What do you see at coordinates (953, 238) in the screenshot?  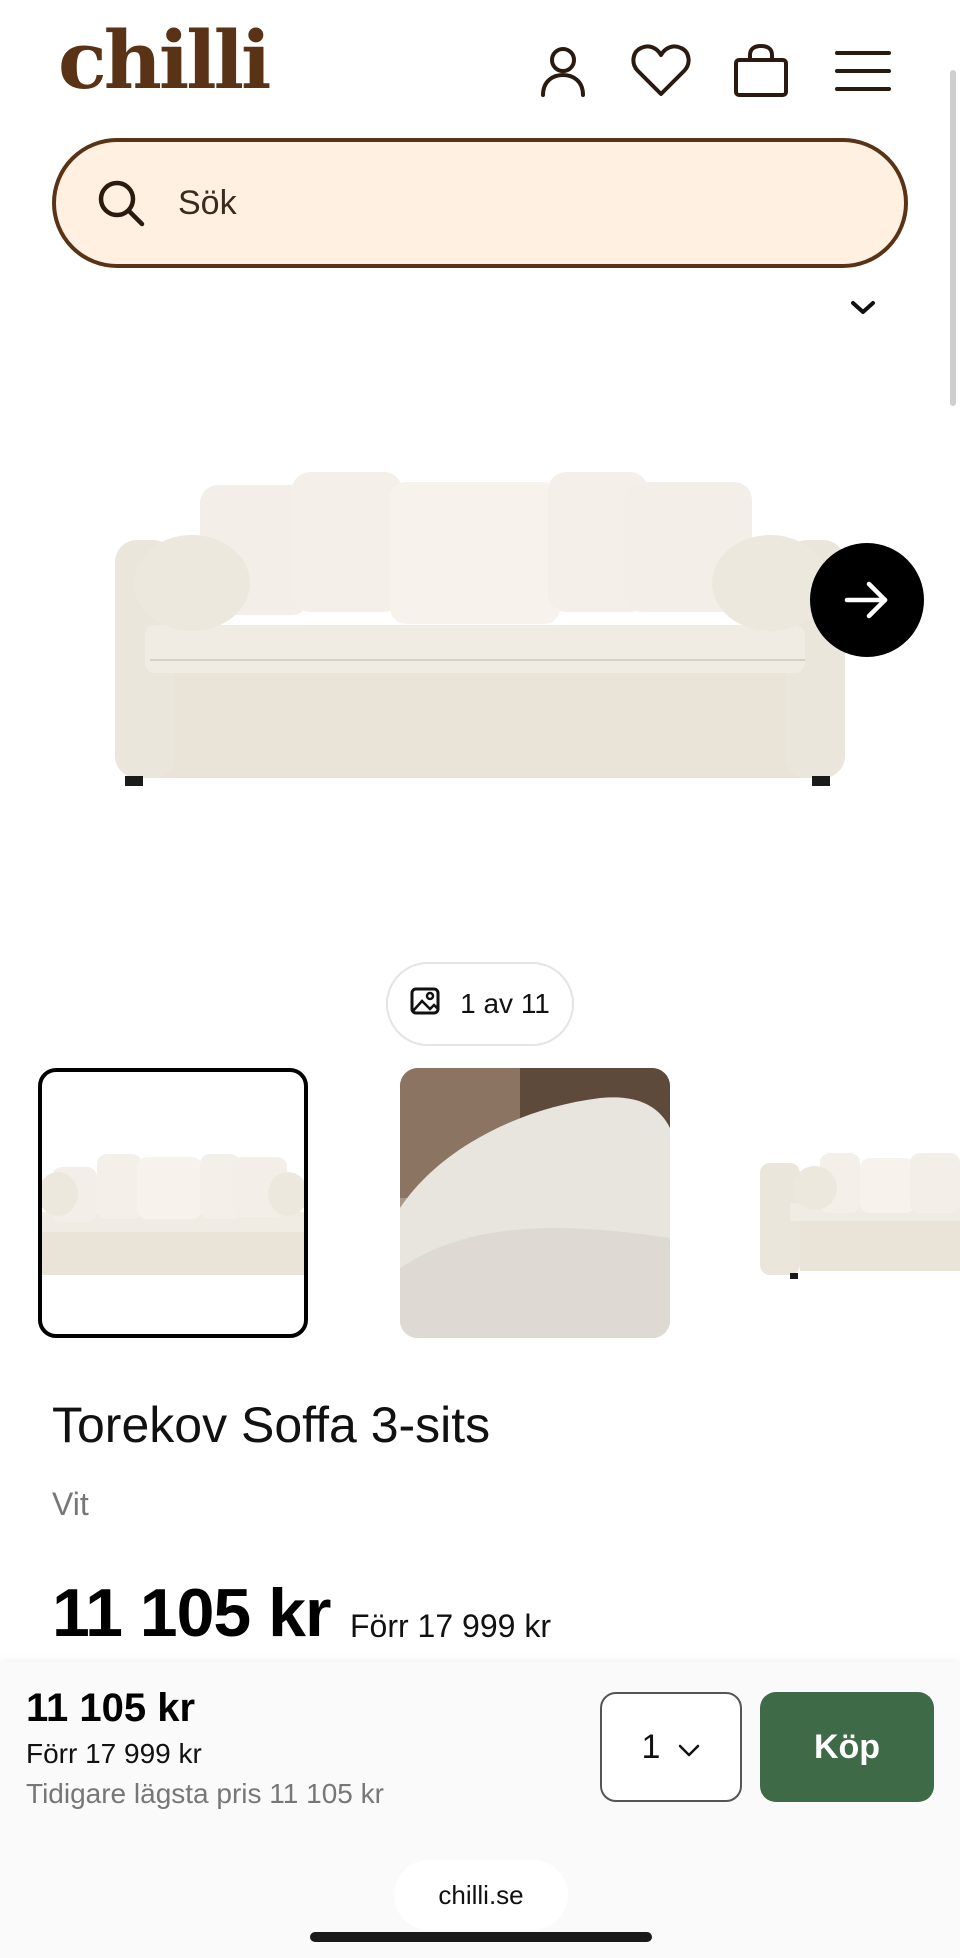 I see `scrollbar` at bounding box center [953, 238].